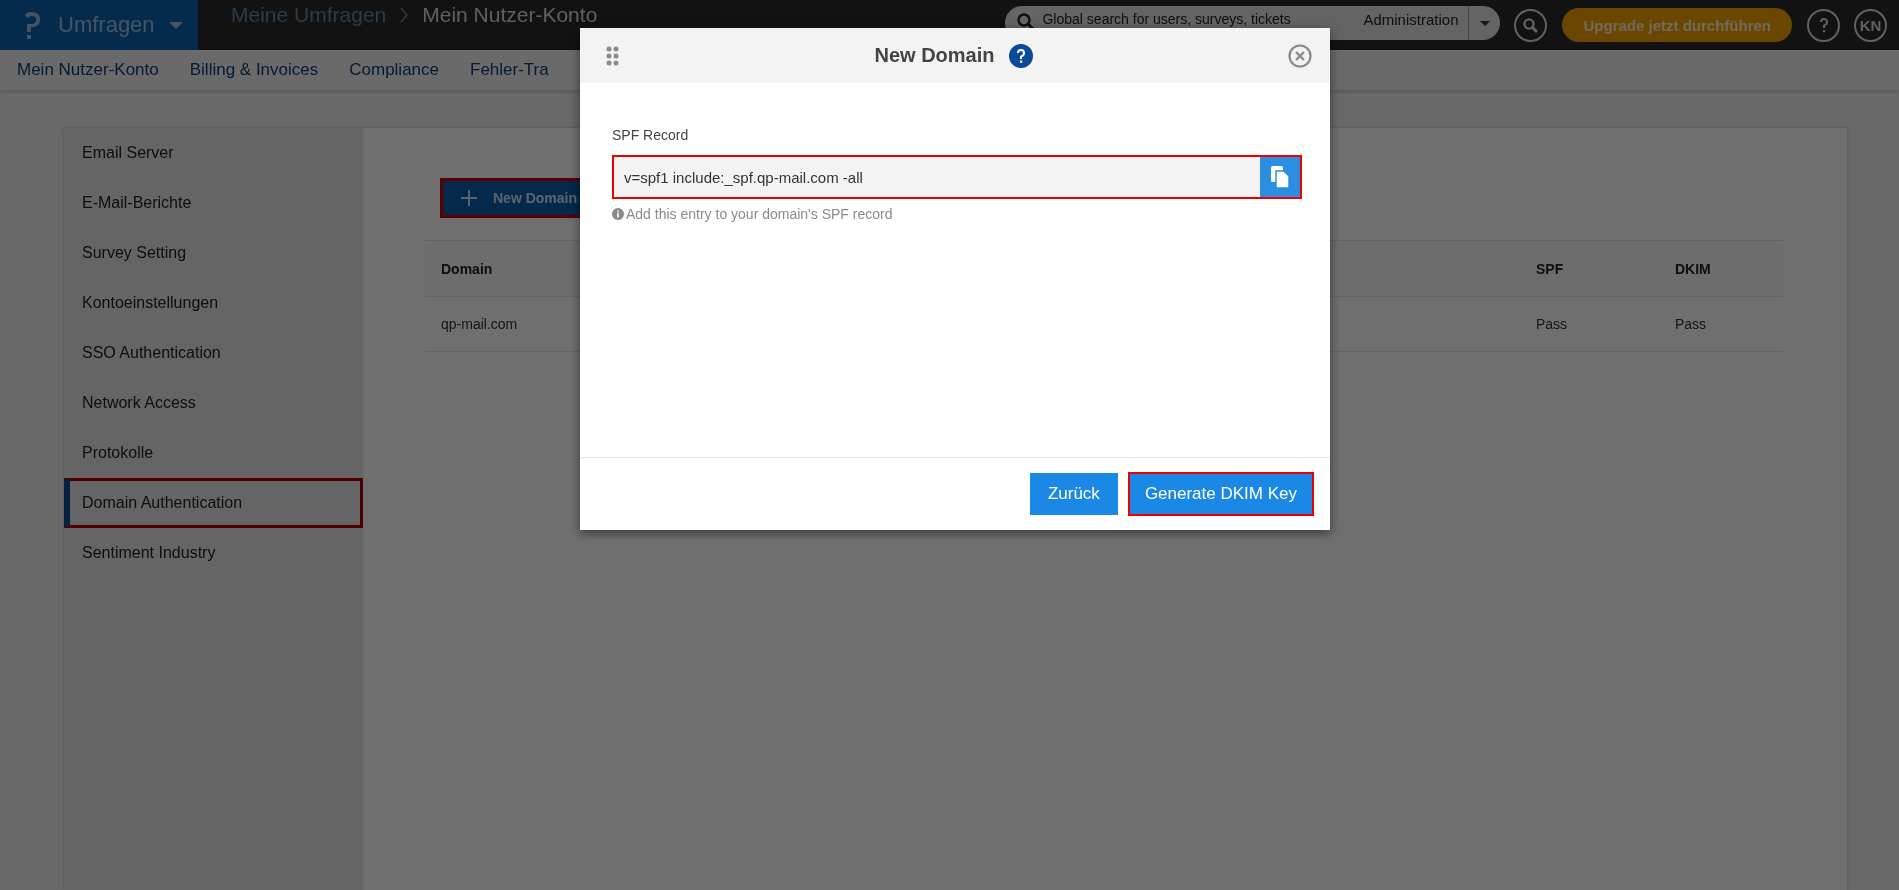  Describe the element at coordinates (1693, 268) in the screenshot. I see `column-header: DKIM` at that location.